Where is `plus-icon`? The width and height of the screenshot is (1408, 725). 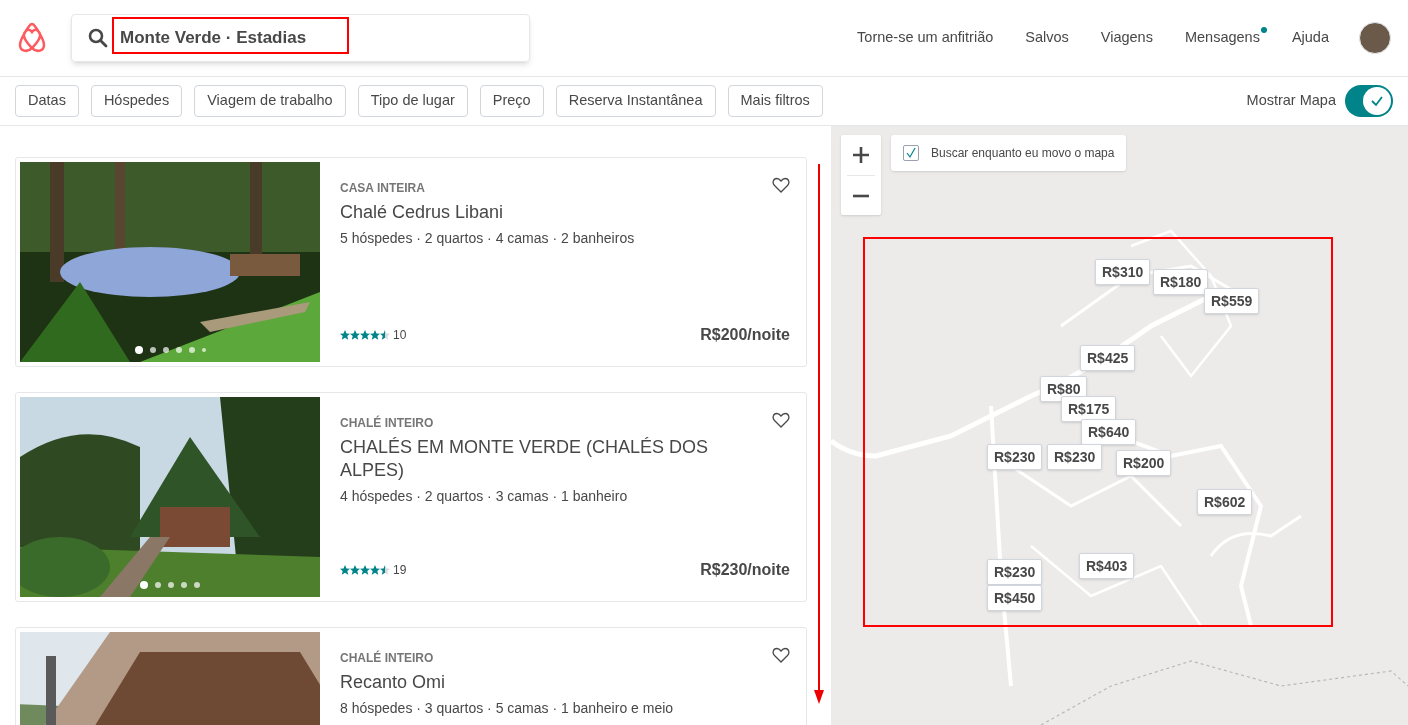
plus-icon is located at coordinates (861, 155).